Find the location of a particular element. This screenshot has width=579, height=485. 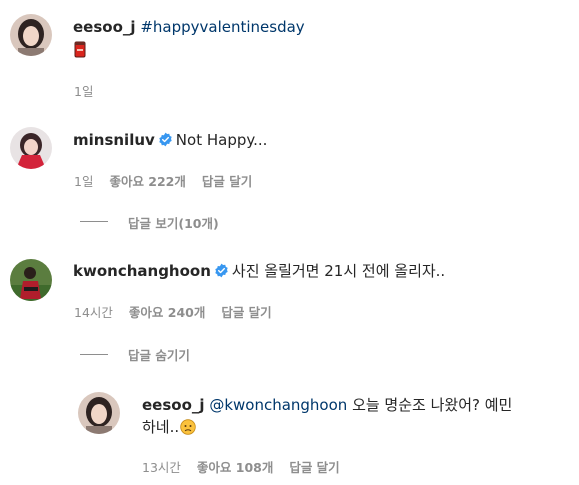

likes-count: 좋아요 108개 is located at coordinates (235, 466).